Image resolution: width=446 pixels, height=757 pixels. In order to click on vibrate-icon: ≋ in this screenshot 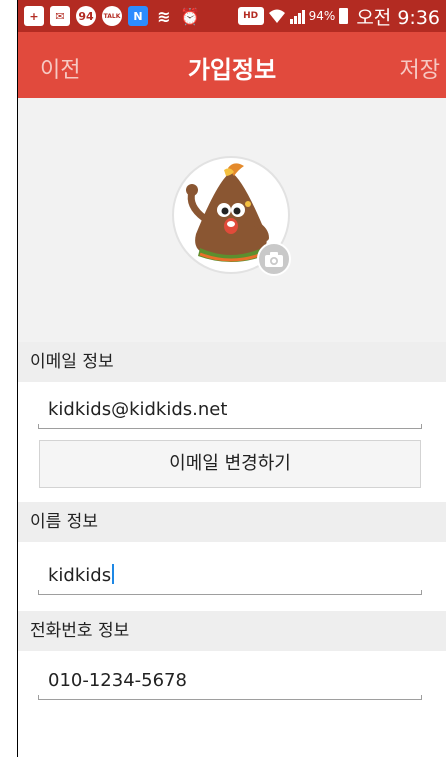, I will do `click(164, 16)`.